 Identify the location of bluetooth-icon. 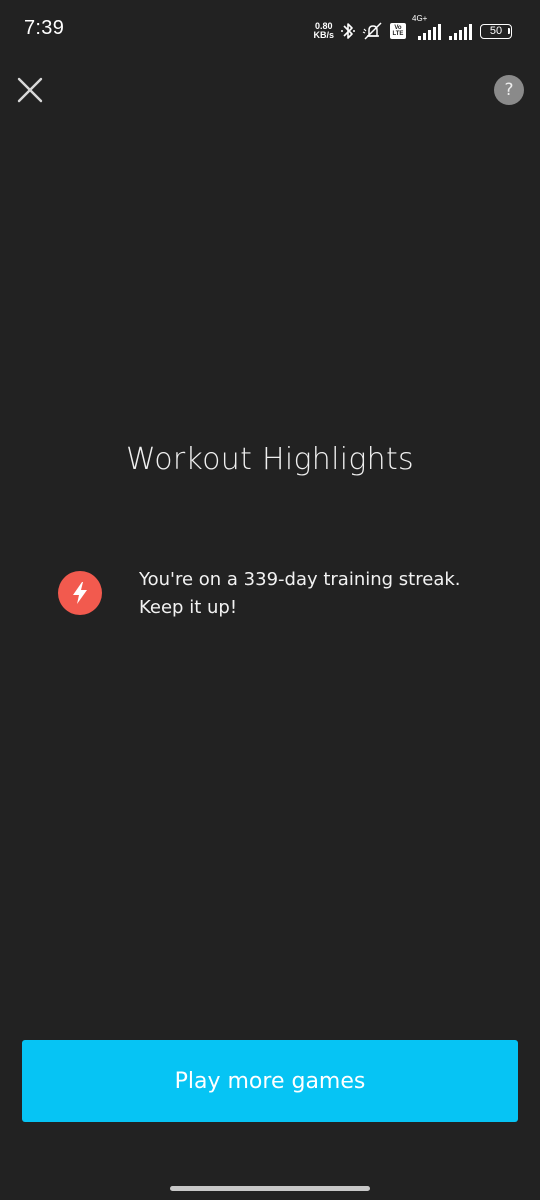
(348, 31).